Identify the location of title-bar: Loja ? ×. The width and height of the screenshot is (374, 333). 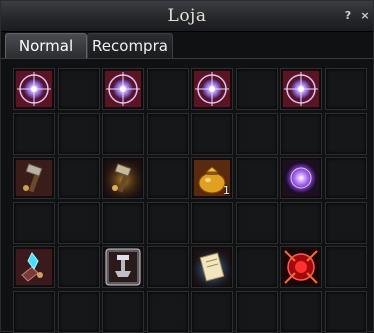
(187, 16).